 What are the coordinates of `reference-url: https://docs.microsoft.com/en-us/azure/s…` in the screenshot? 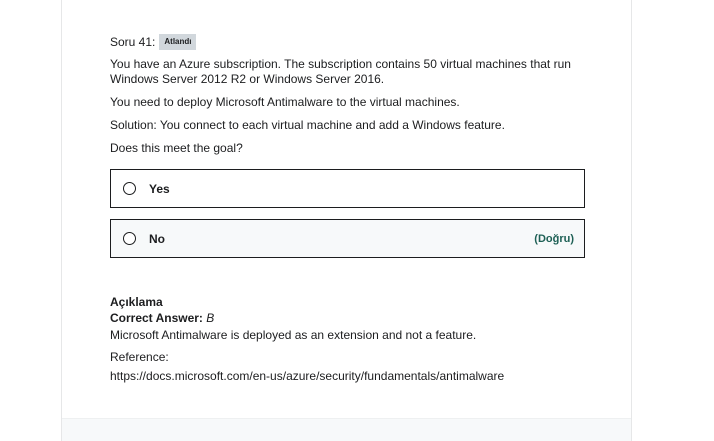 It's located at (307, 376).